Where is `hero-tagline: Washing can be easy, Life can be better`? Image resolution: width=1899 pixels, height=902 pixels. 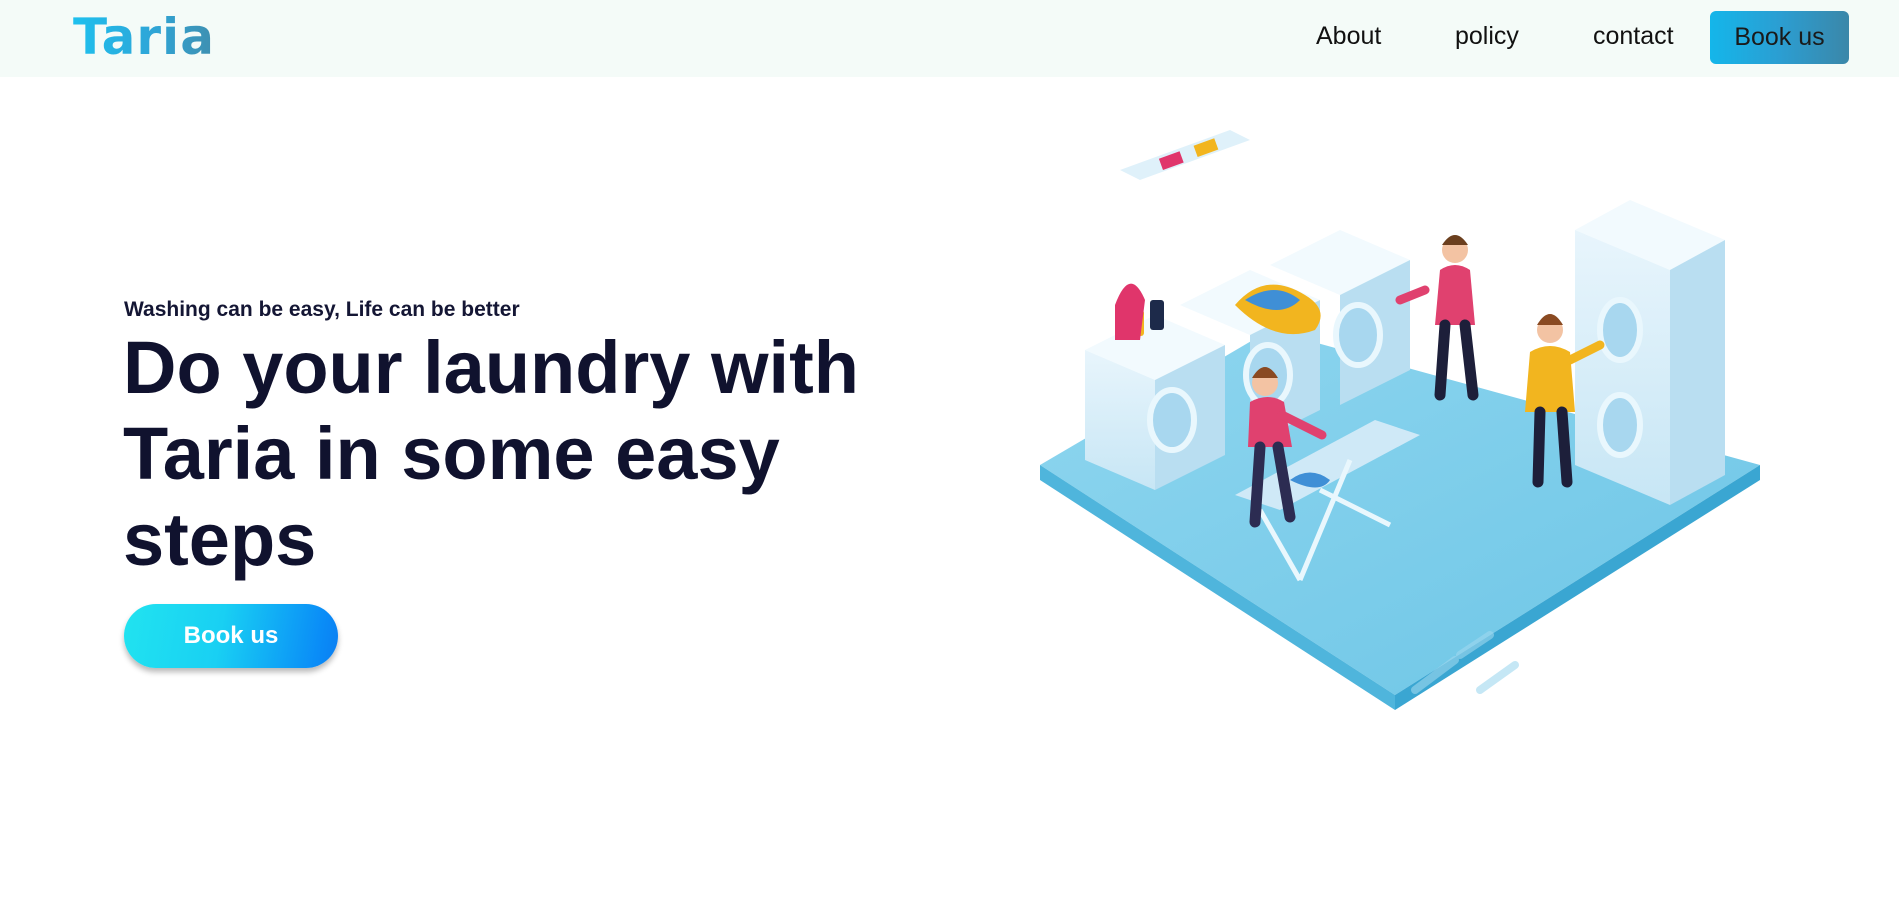 hero-tagline: Washing can be easy, Life can be better is located at coordinates (322, 309).